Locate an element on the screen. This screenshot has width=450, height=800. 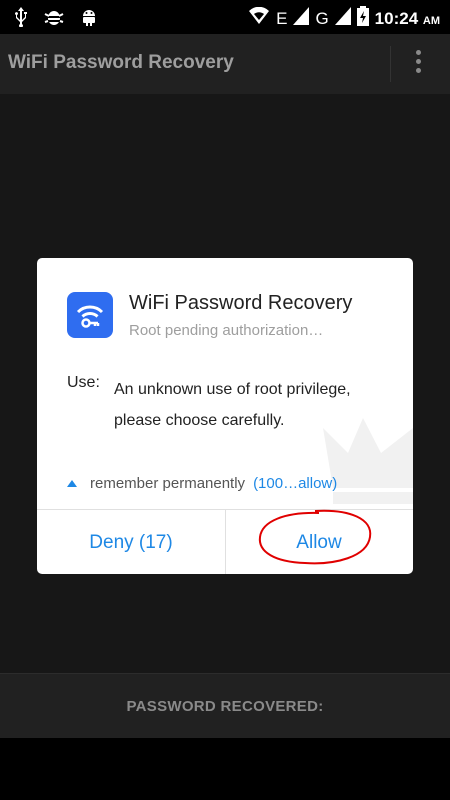
app-bar-divider is located at coordinates (390, 64).